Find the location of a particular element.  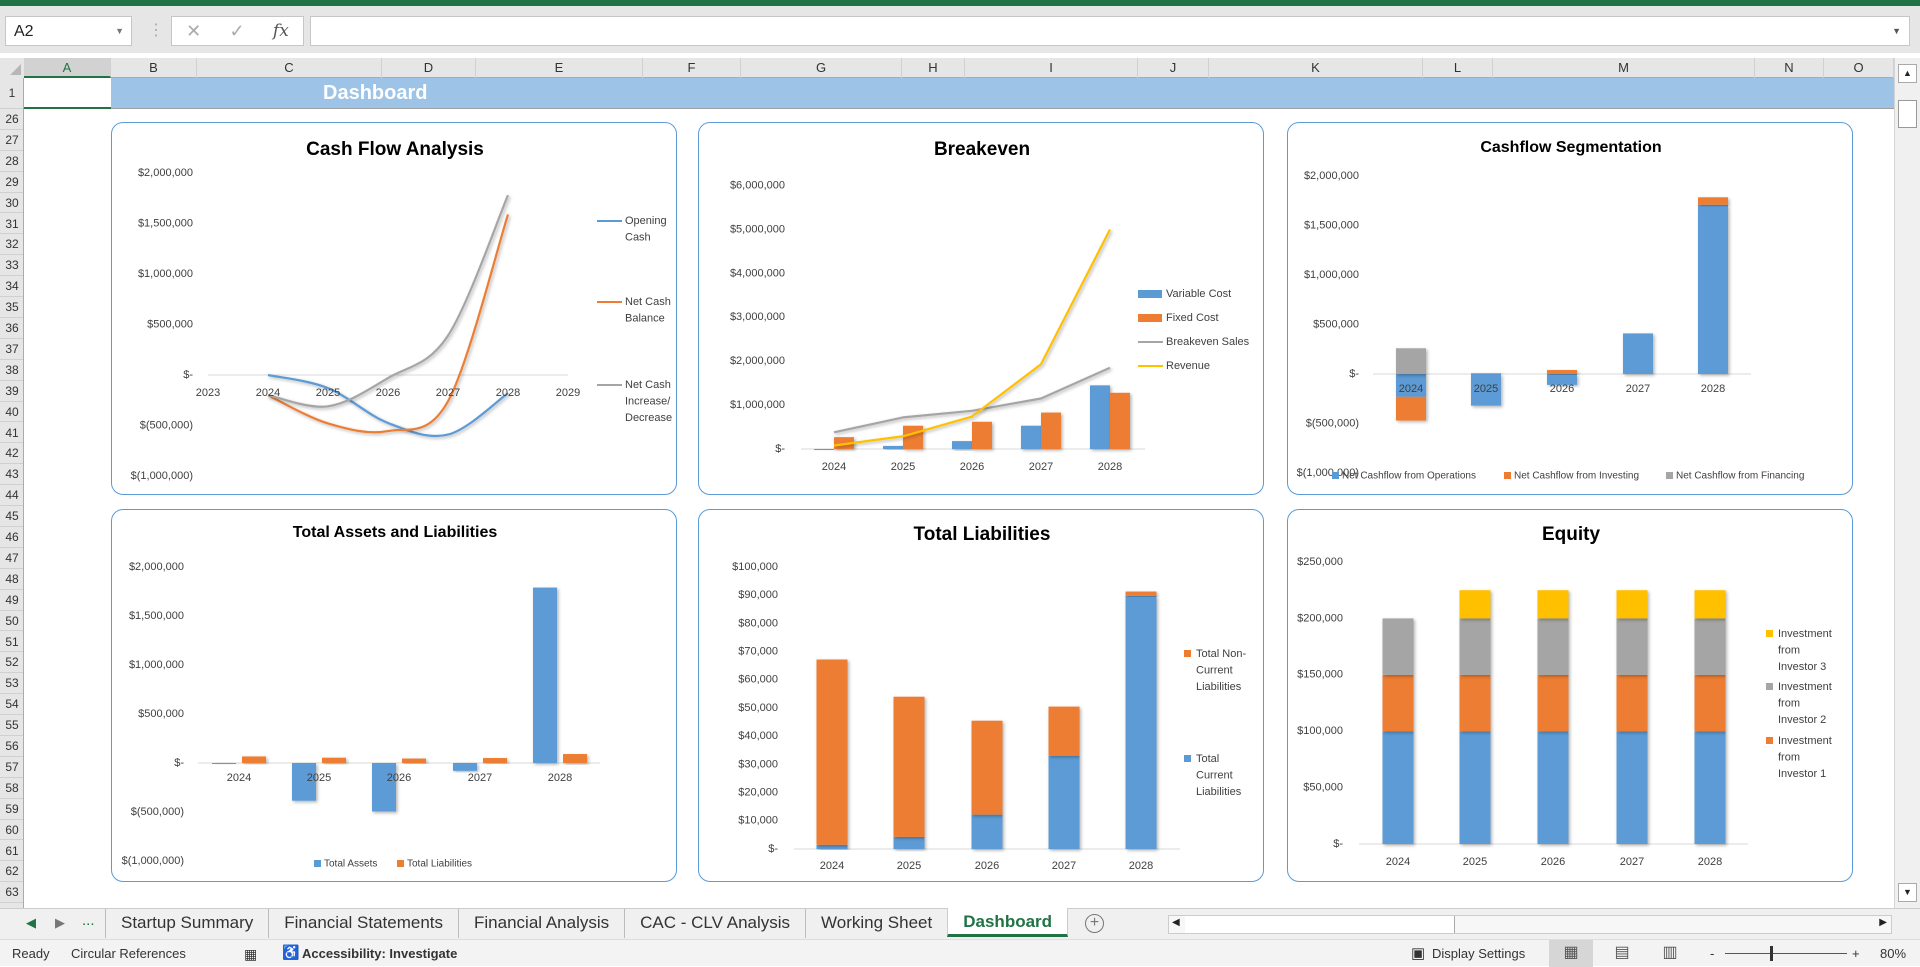

row-header-33: 33 is located at coordinates (11, 266).